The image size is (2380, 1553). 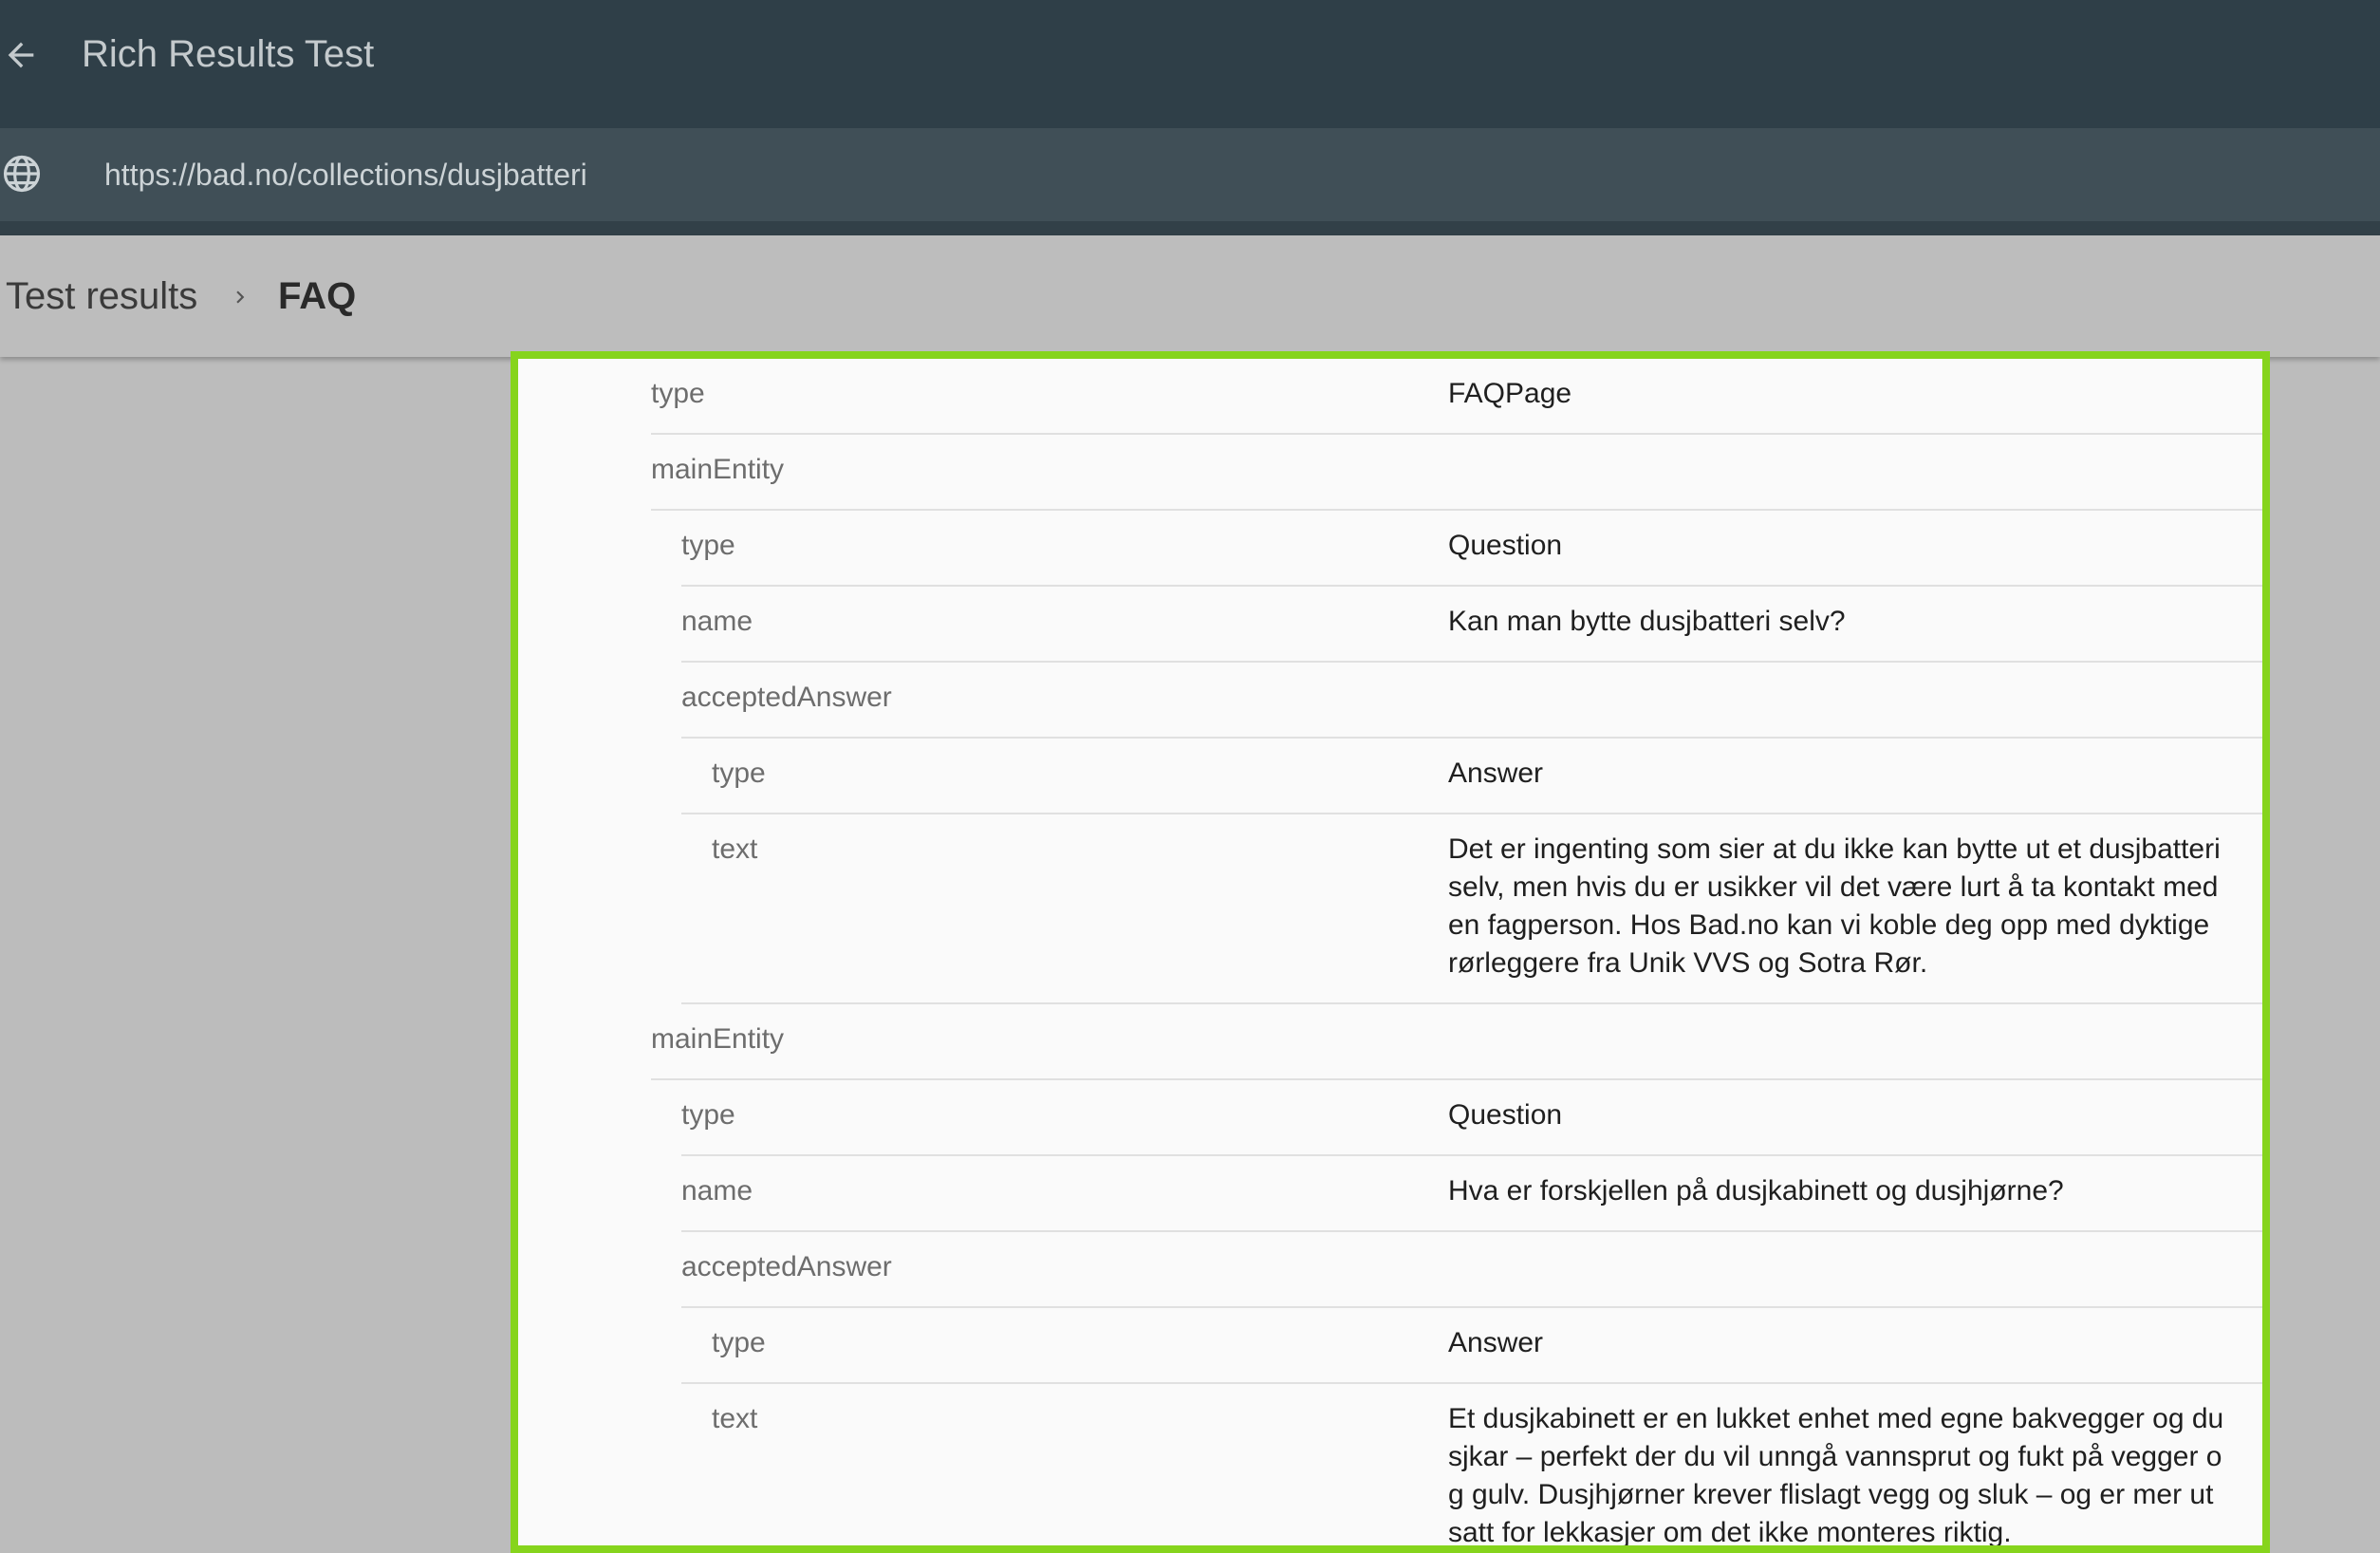 I want to click on property-row: name Kan man bytte dusjbatteri selv?, so click(x=1471, y=625).